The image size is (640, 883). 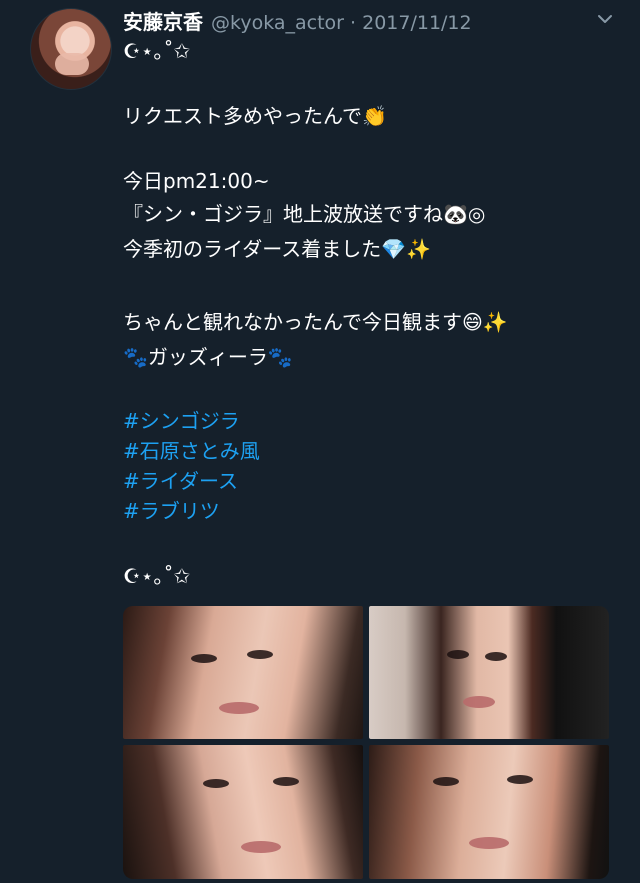 I want to click on hashtag-link: #シンゴジラ, so click(x=181, y=421).